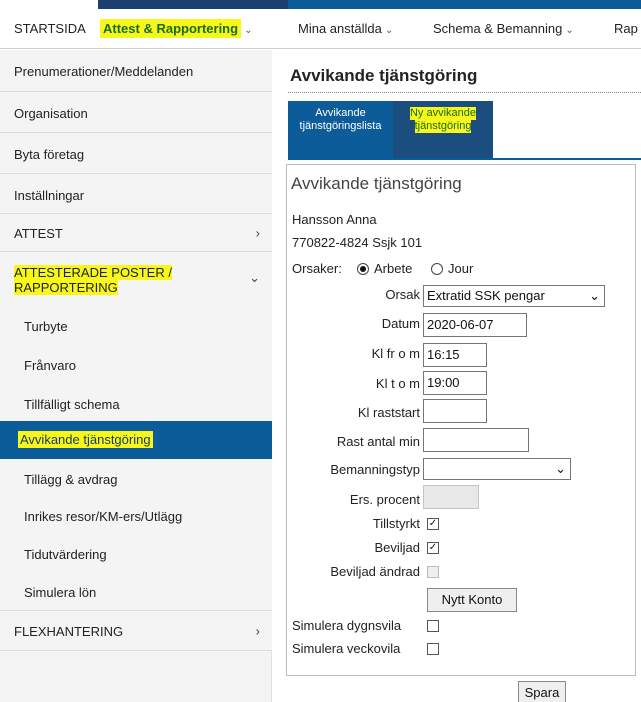 This screenshot has height=702, width=641. I want to click on sidebar-subitem-simulera-lon: Simulera lön, so click(136, 592).